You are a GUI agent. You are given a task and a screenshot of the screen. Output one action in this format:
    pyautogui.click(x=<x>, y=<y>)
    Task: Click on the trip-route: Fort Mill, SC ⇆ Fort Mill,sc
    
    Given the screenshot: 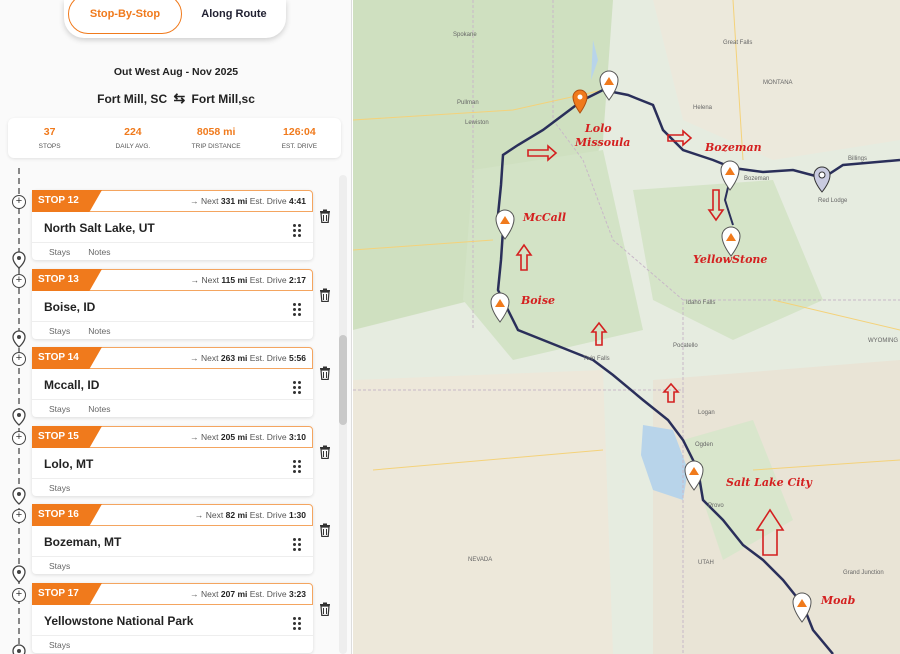 What is the action you would take?
    pyautogui.click(x=175, y=98)
    